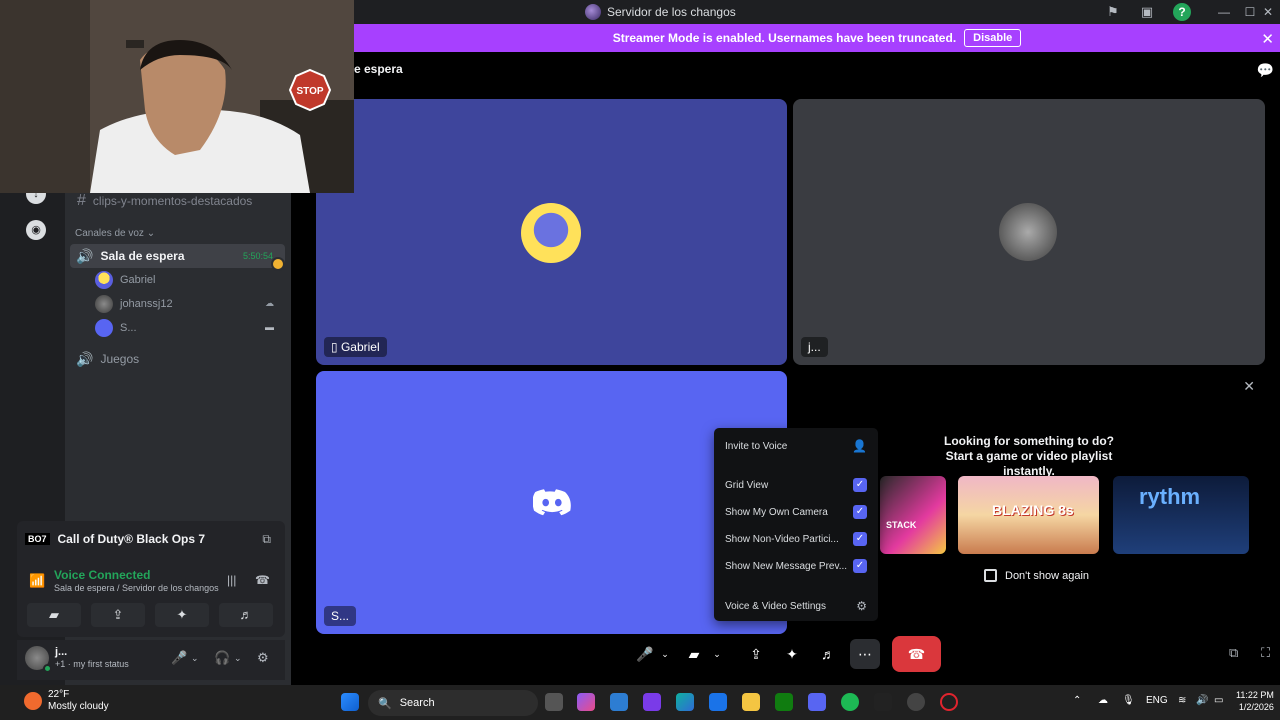  Describe the element at coordinates (1103, 700) in the screenshot. I see `cloud-icon: ☁` at that location.